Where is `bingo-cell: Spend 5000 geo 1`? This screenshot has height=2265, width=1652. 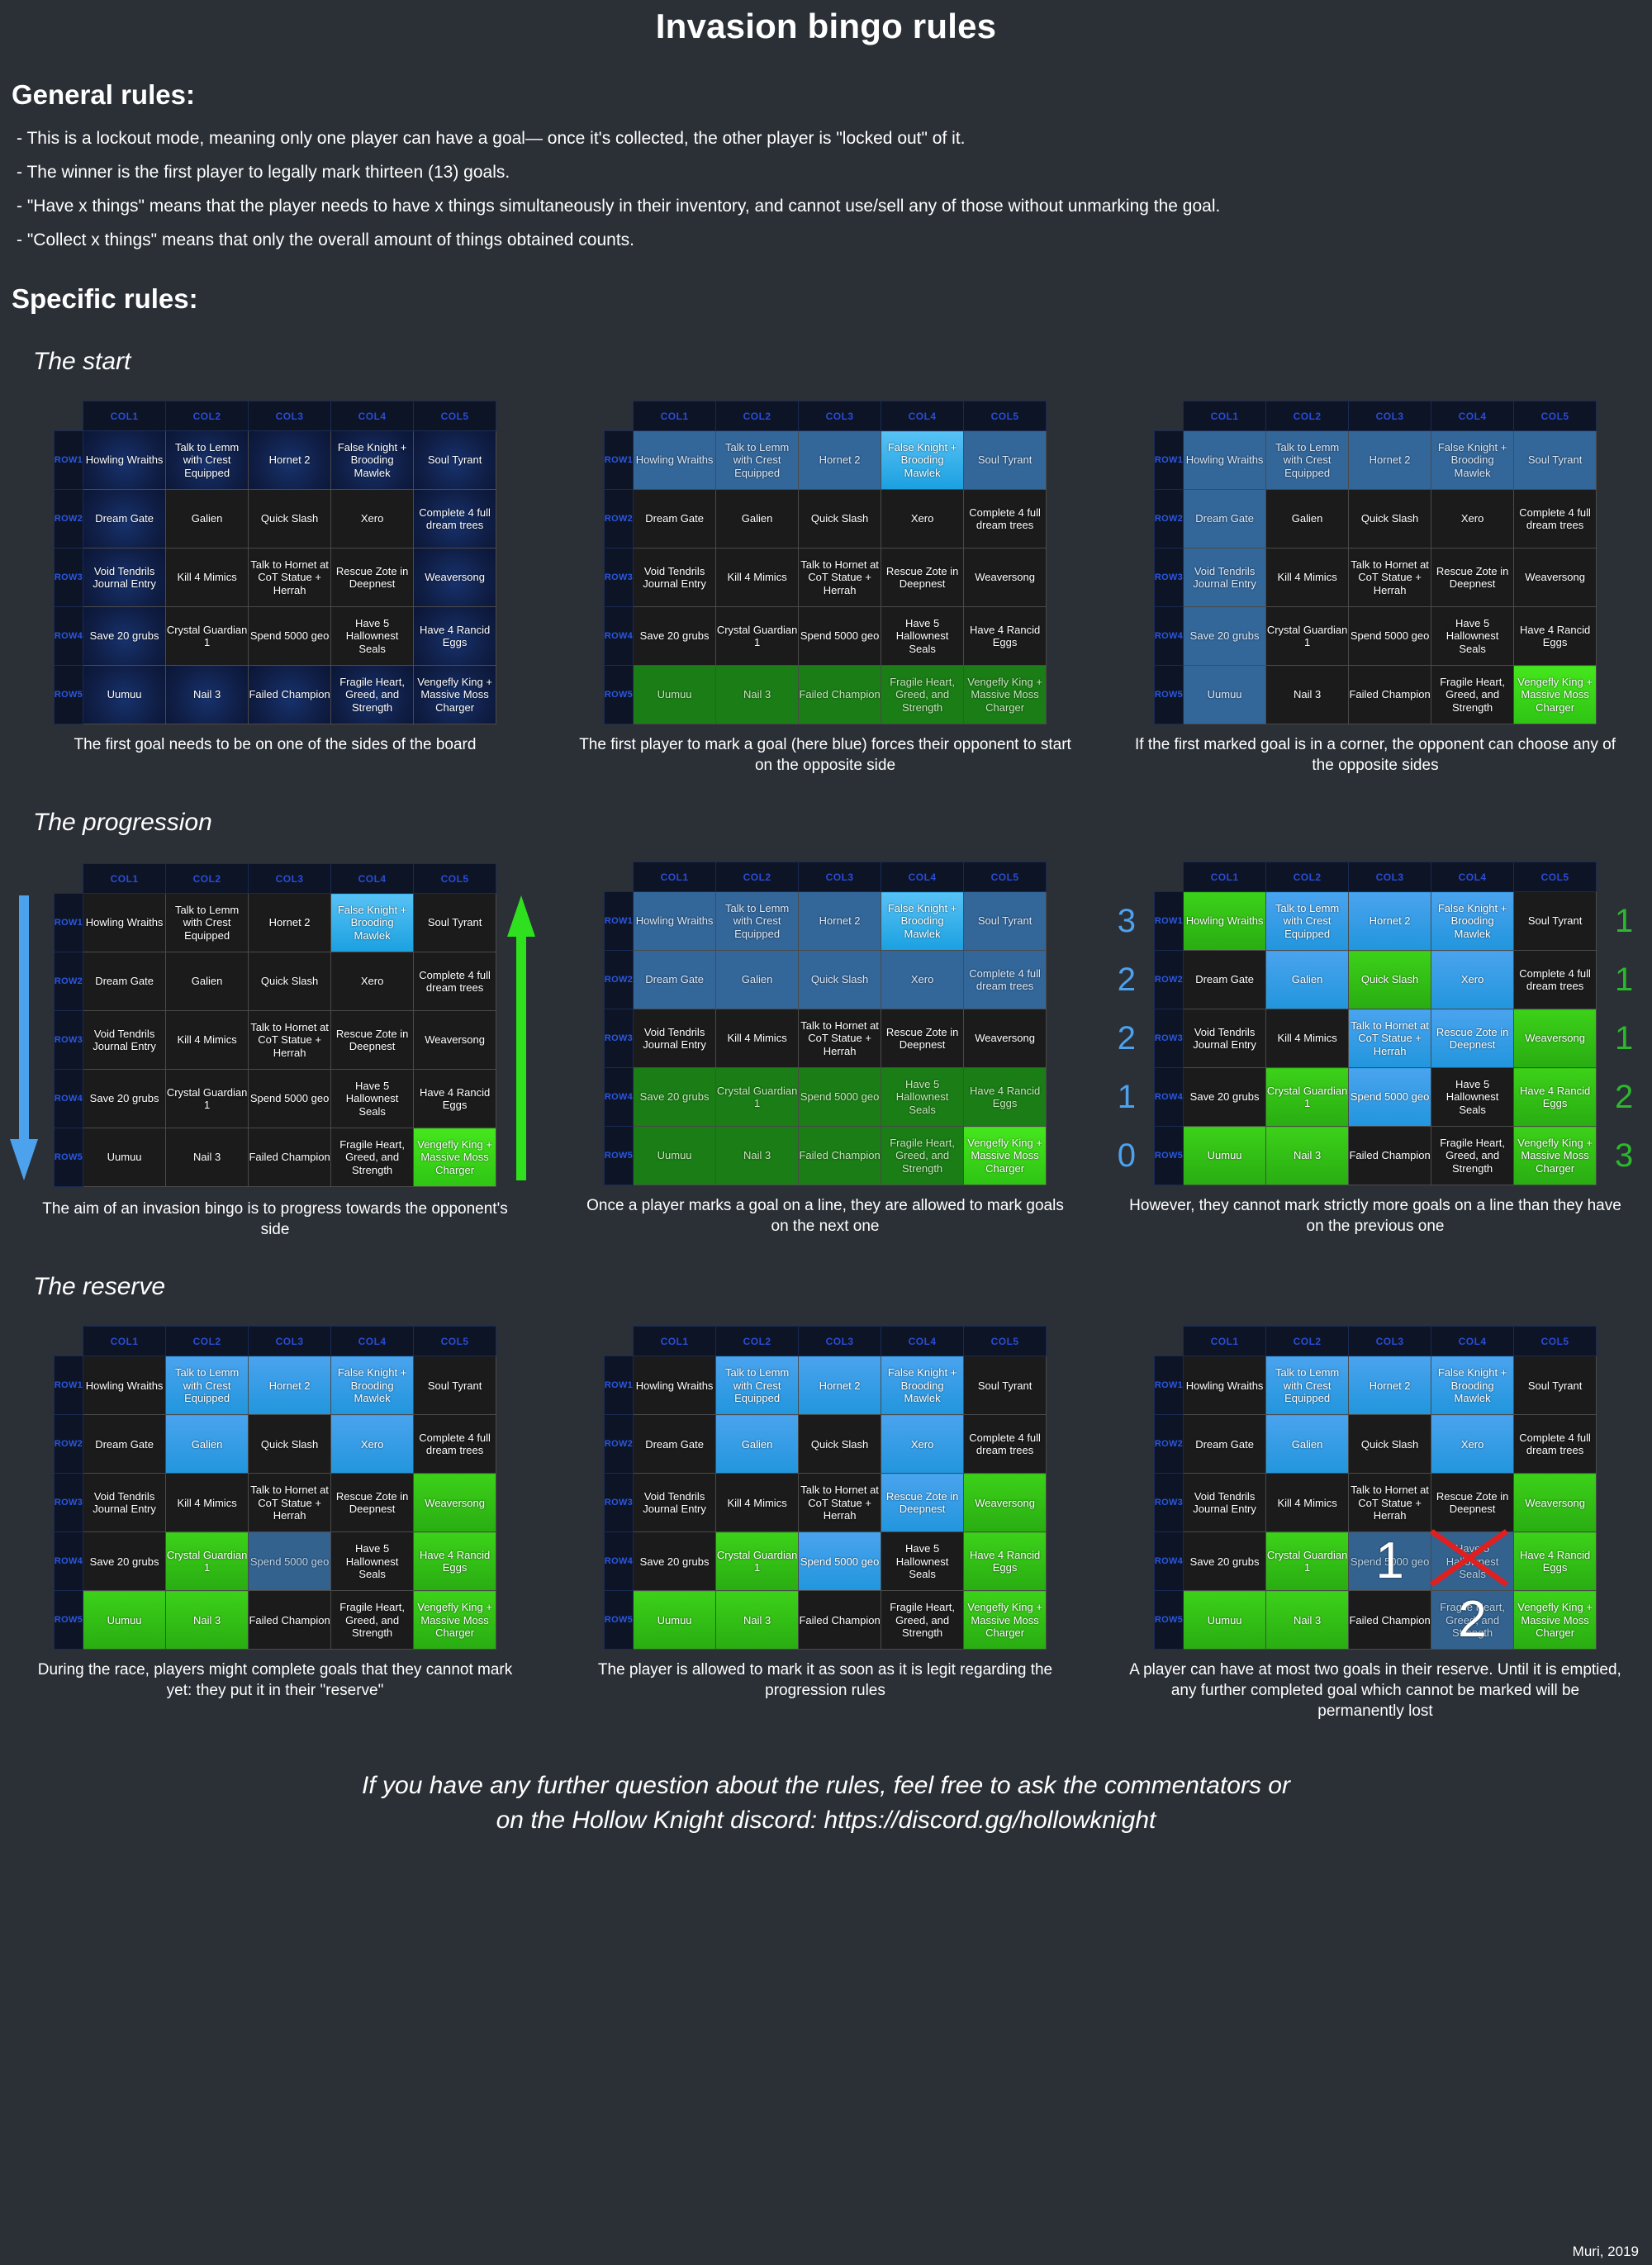 bingo-cell: Spend 5000 geo 1 is located at coordinates (1390, 1561).